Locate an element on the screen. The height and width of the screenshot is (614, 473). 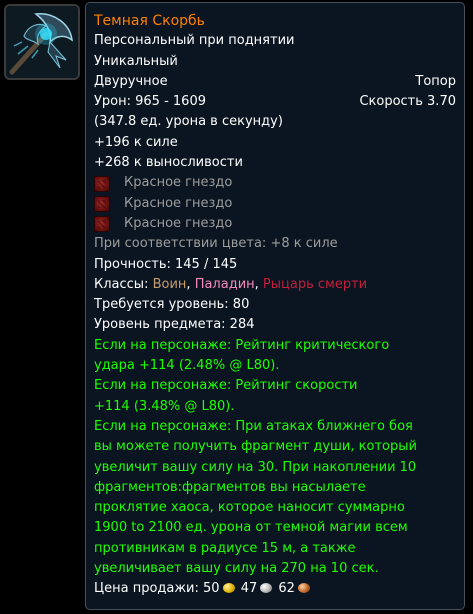
silver-coin-icon is located at coordinates (266, 588).